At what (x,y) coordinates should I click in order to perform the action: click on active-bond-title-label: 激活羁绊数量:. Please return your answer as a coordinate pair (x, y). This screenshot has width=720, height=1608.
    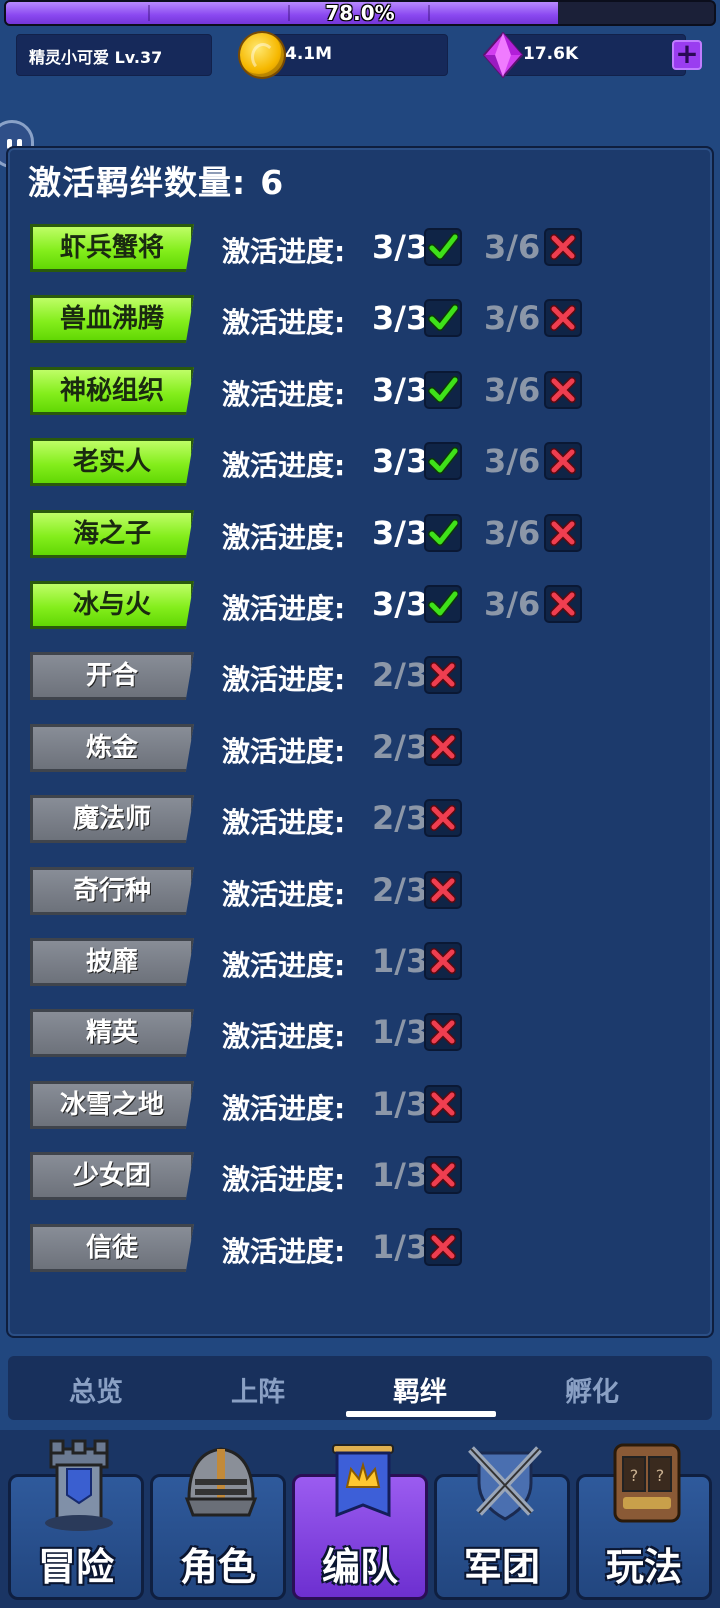
    Looking at the image, I should click on (137, 182).